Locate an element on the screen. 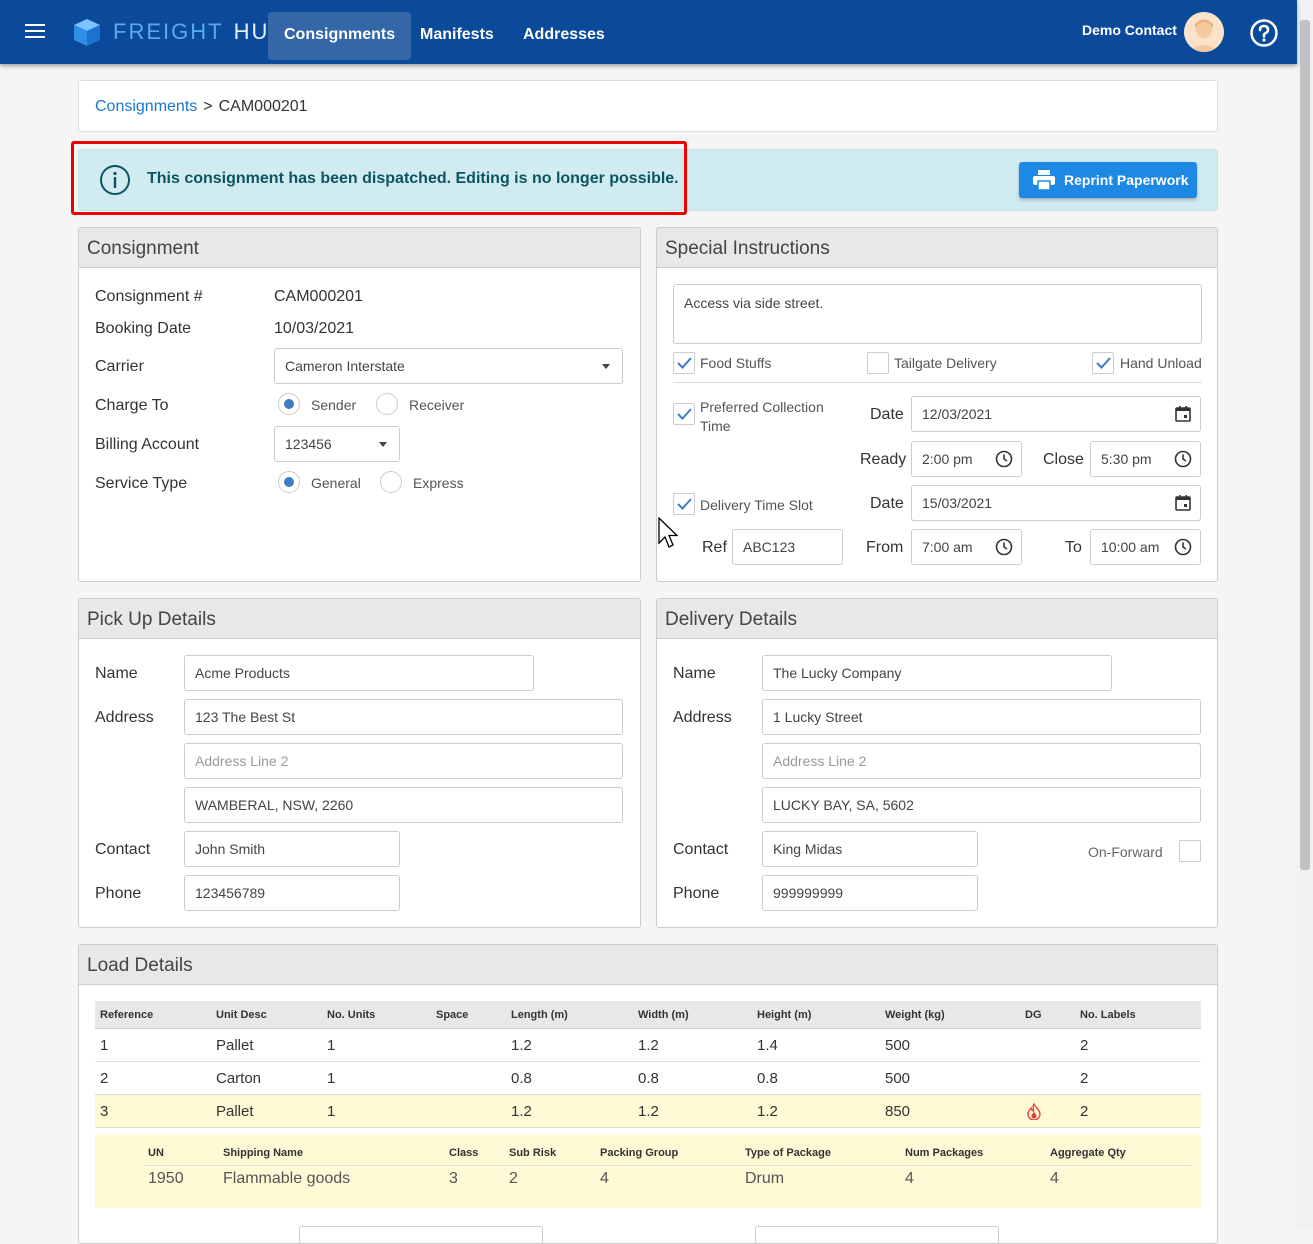 Image resolution: width=1313 pixels, height=1244 pixels. to-time-input: 10:00 am is located at coordinates (1145, 547).